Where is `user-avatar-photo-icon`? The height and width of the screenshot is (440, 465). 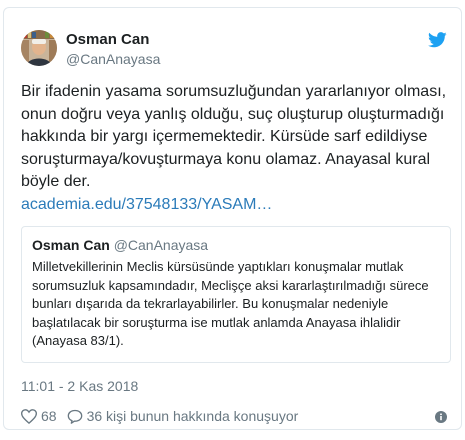
user-avatar-photo-icon is located at coordinates (39, 48).